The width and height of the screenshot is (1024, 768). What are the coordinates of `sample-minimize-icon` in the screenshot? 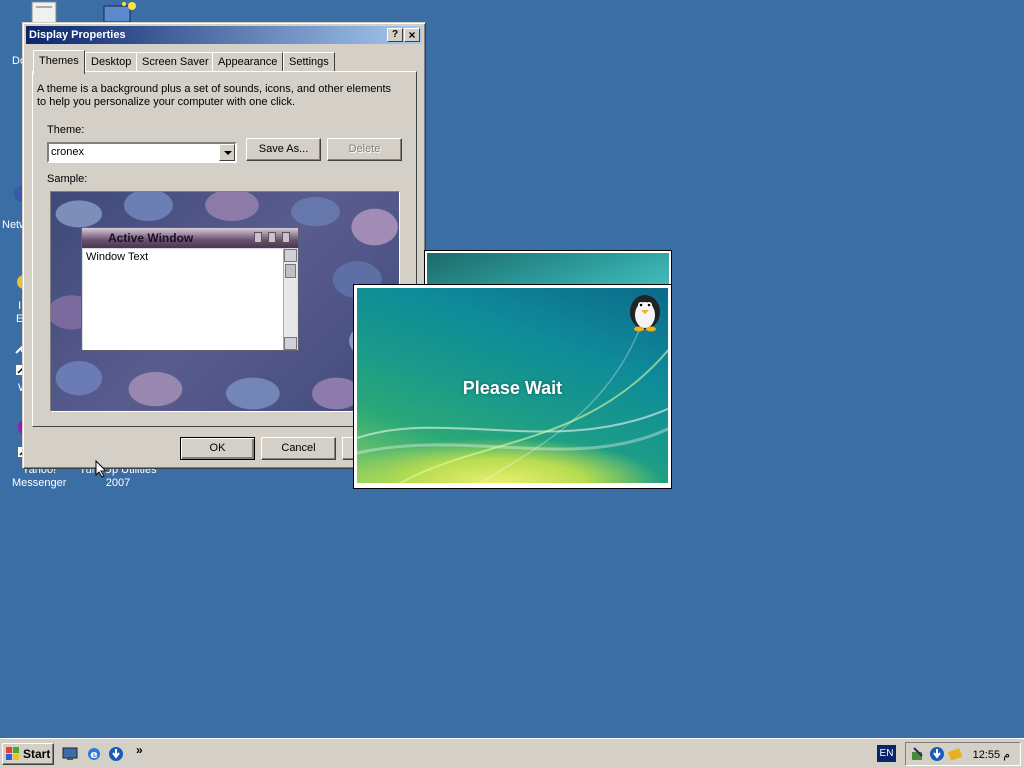 It's located at (258, 237).